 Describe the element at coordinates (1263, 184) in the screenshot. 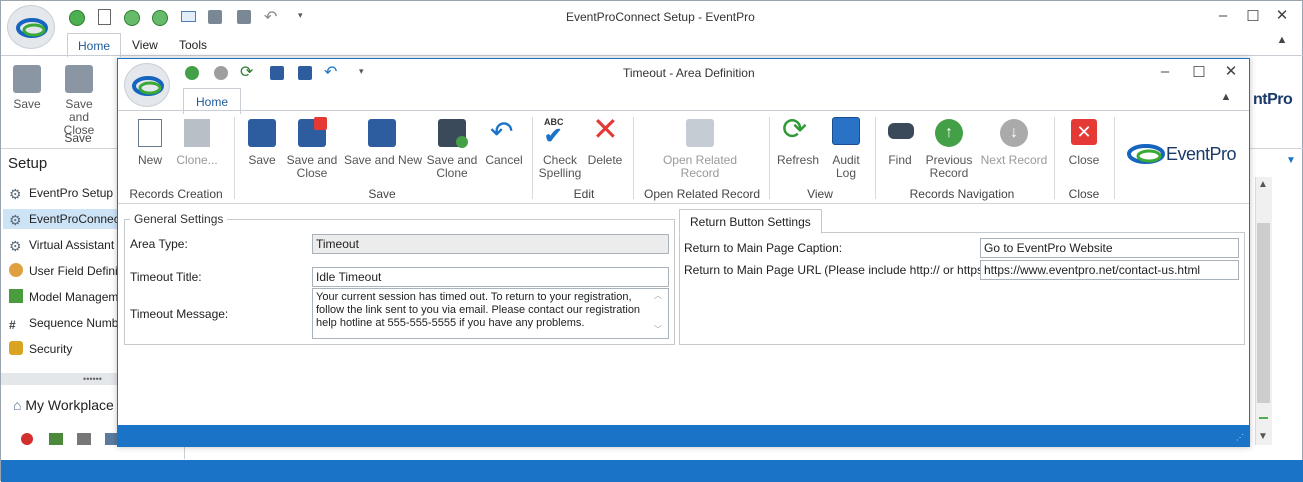

I see `outer-scroll-up-icon: ▲` at that location.